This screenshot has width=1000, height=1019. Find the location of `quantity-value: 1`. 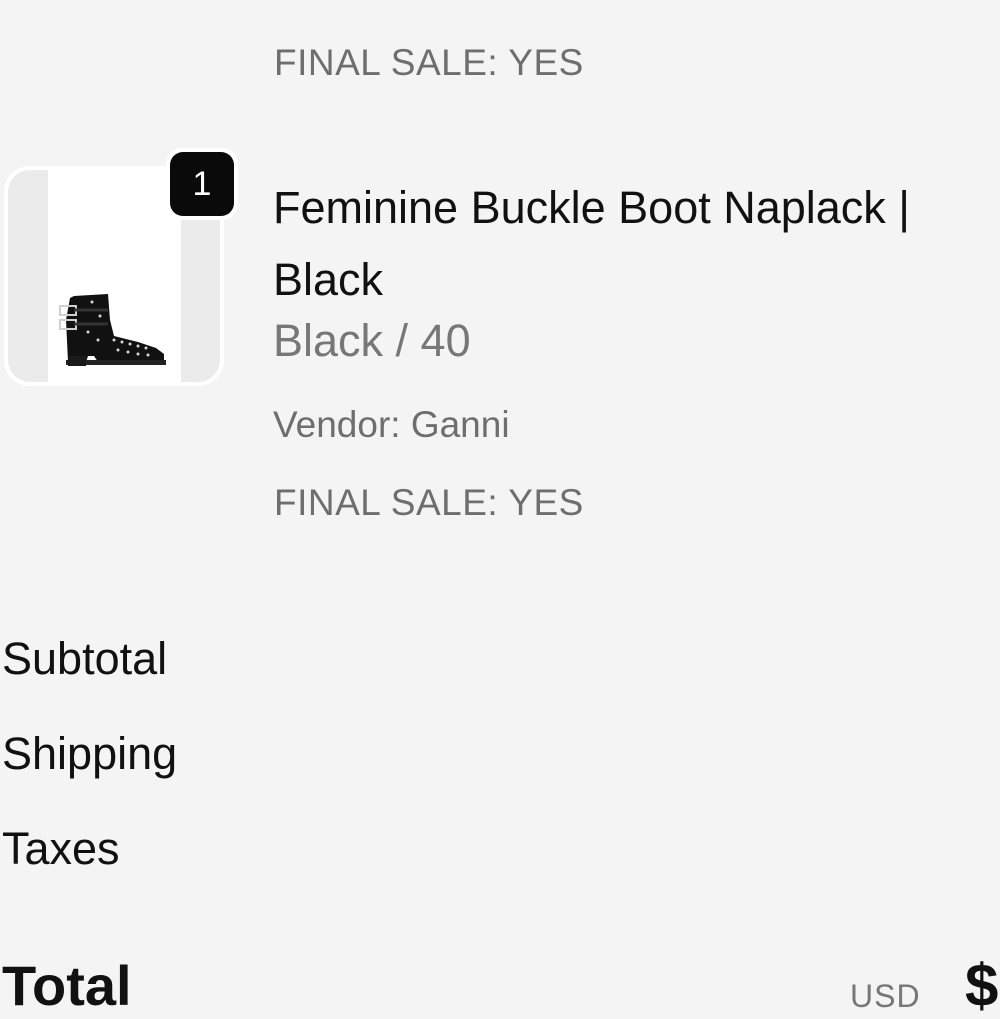

quantity-value: 1 is located at coordinates (202, 184).